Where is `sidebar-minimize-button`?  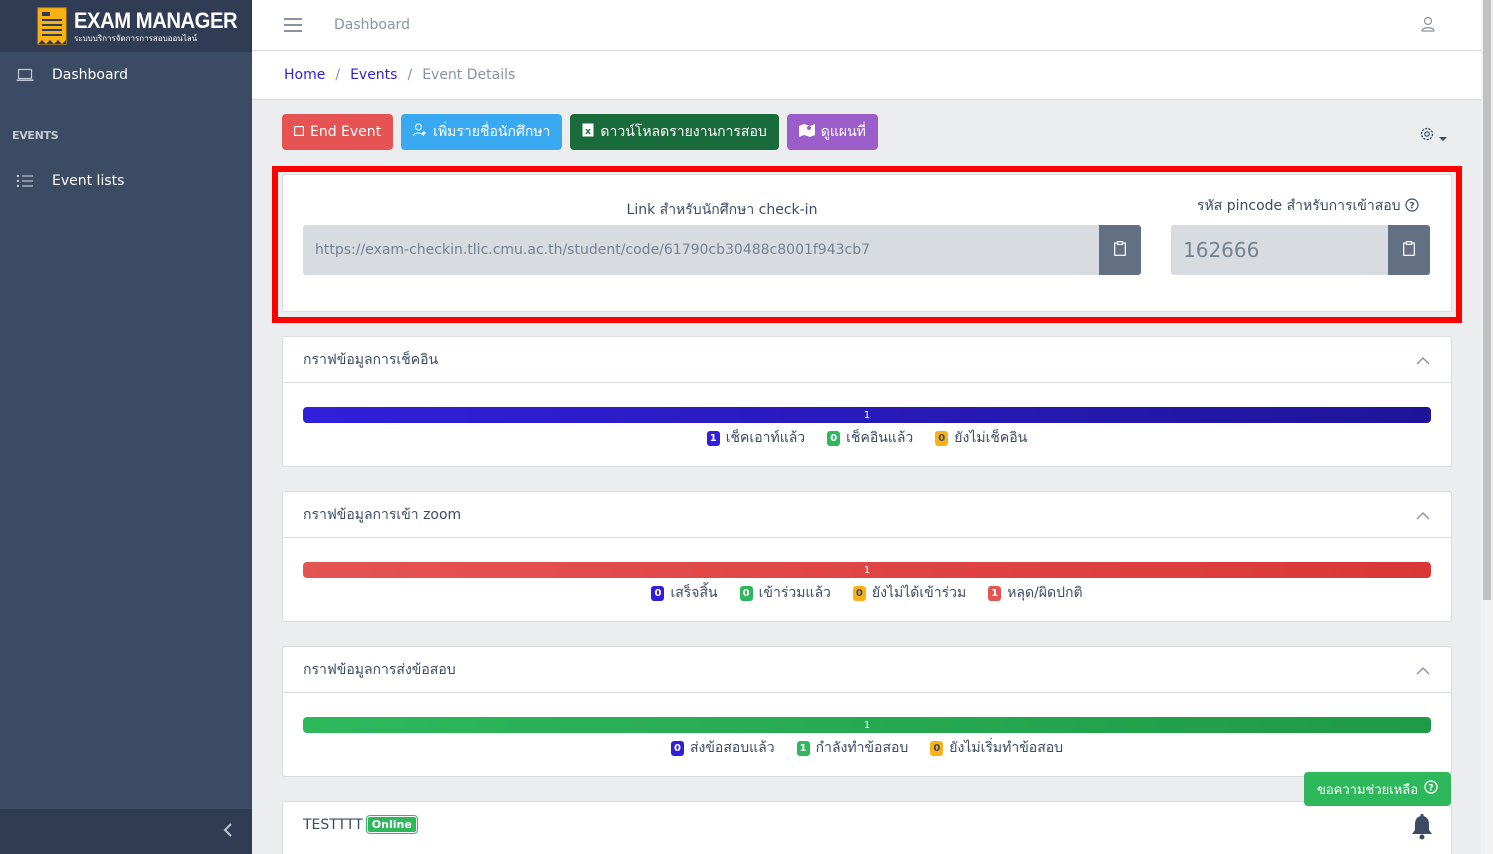 sidebar-minimize-button is located at coordinates (126, 831).